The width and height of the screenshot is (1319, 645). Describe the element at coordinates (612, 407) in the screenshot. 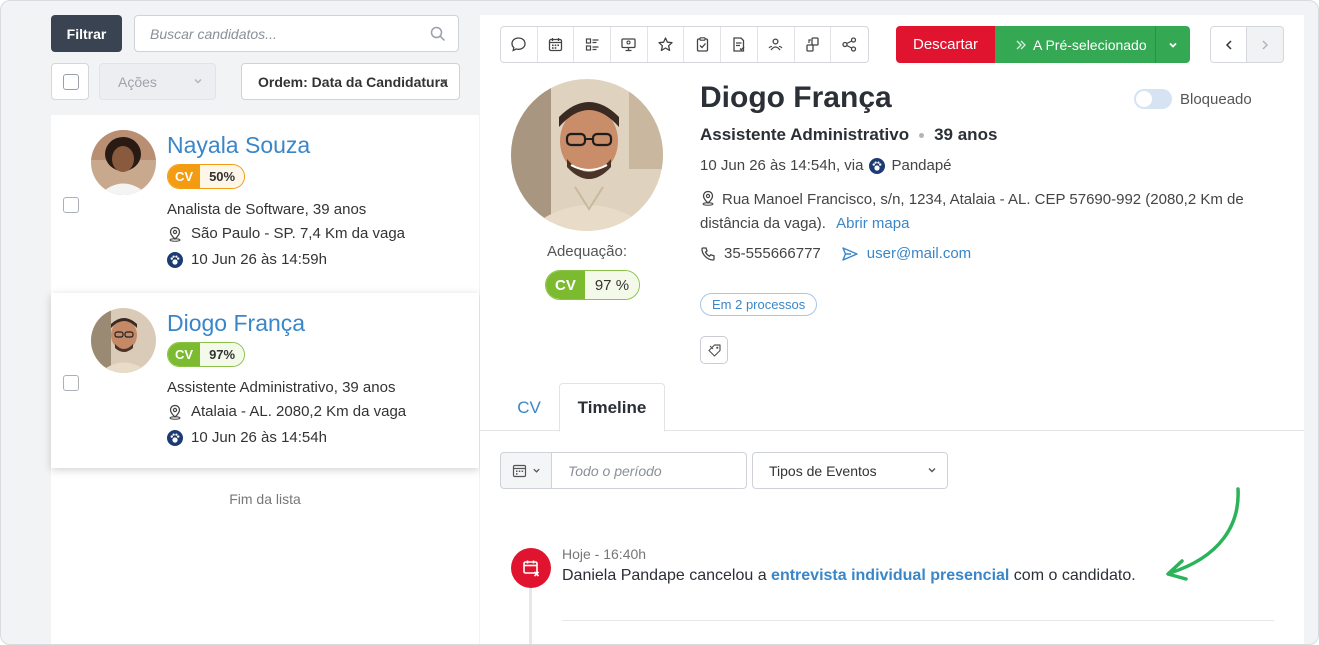

I see `tab-timeline: Timeline` at that location.